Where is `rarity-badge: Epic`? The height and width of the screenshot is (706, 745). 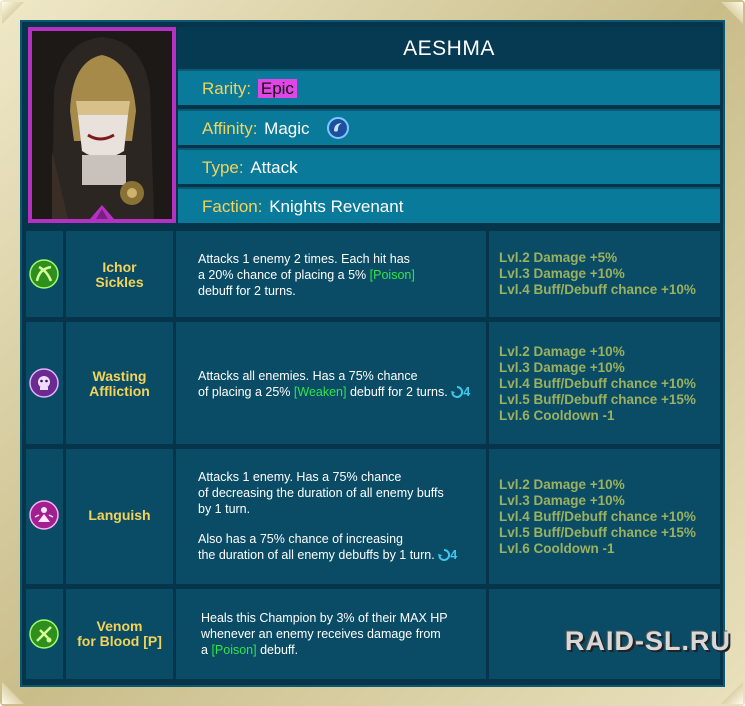
rarity-badge: Epic is located at coordinates (277, 88).